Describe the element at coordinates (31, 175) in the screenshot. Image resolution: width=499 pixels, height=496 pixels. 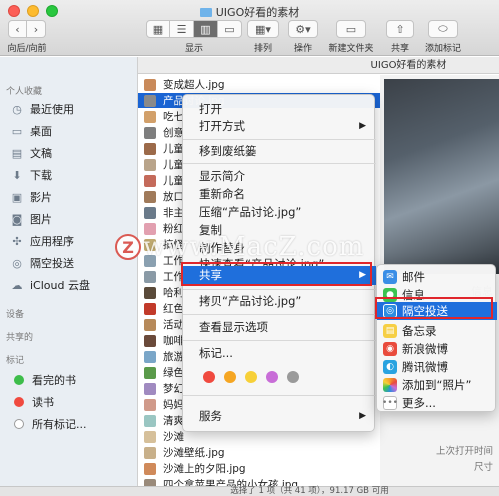
I see `sidebar-item-downloads: ⬇ 下载` at that location.